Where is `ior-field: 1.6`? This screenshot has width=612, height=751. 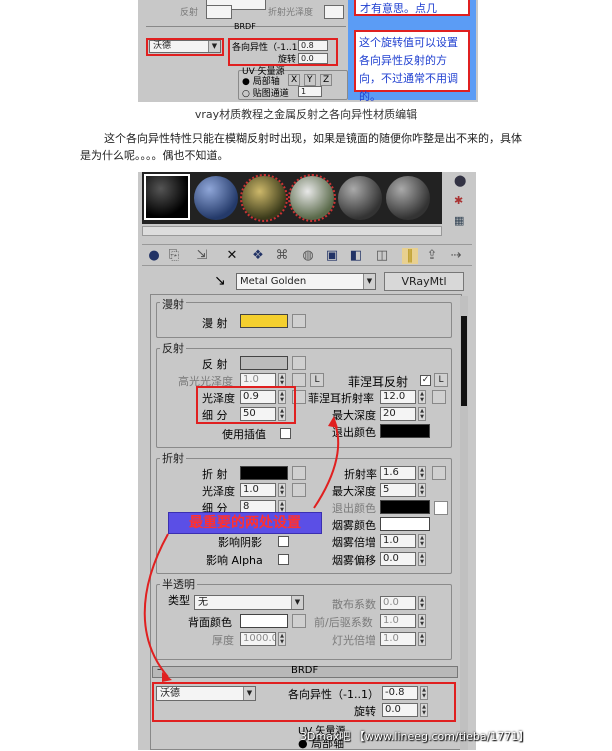
ior-field: 1.6 is located at coordinates (398, 473).